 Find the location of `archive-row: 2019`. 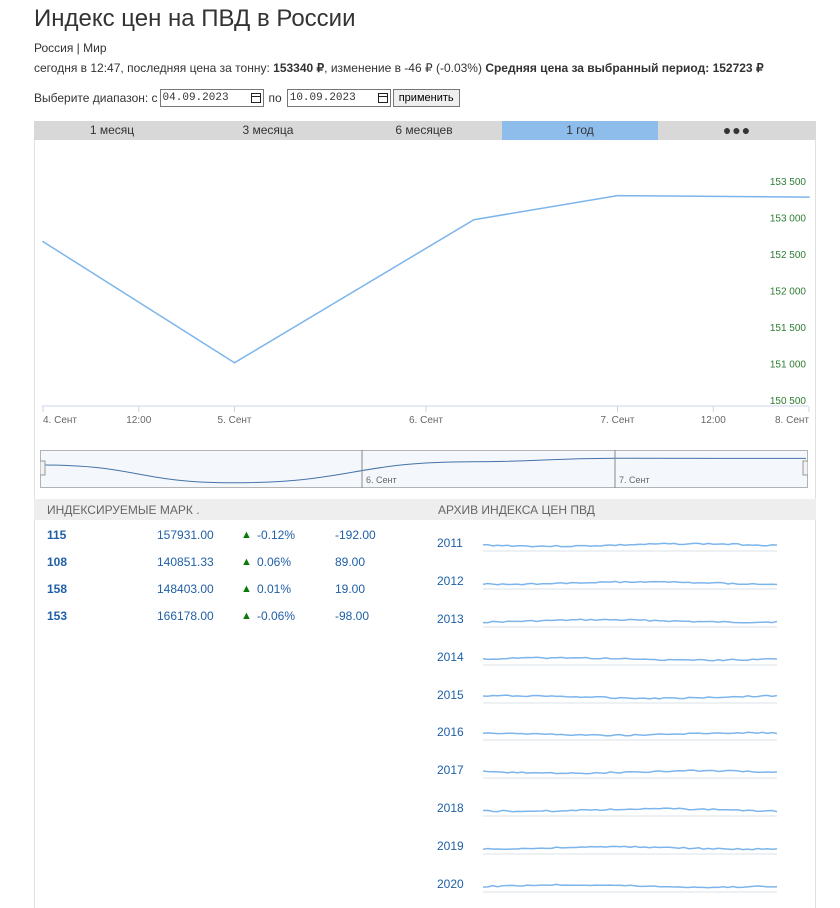

archive-row: 2019 is located at coordinates (607, 846).